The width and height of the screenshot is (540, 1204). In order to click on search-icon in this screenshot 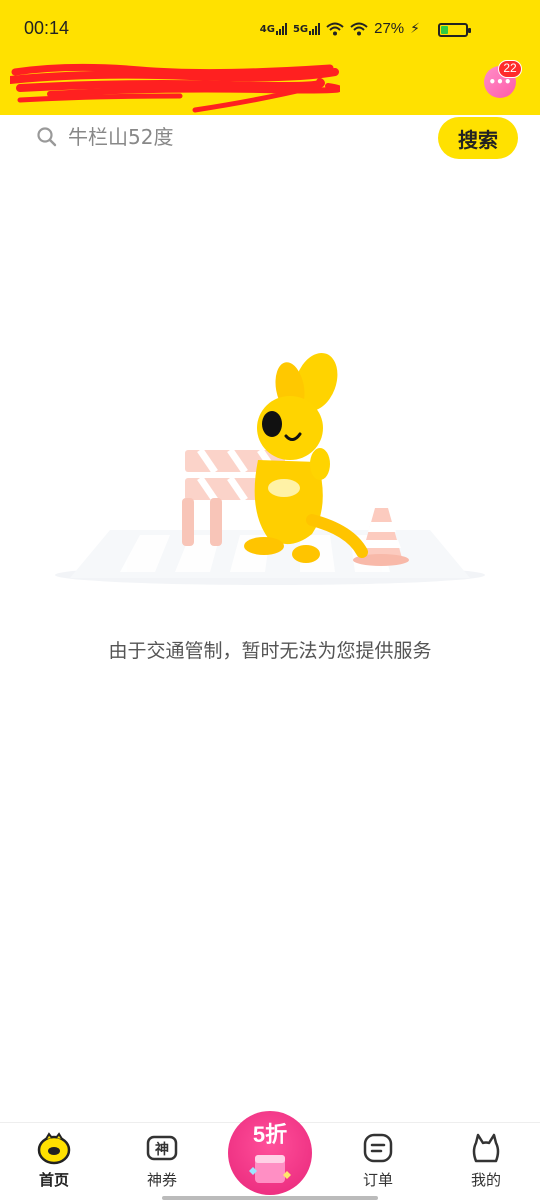, I will do `click(47, 137)`.